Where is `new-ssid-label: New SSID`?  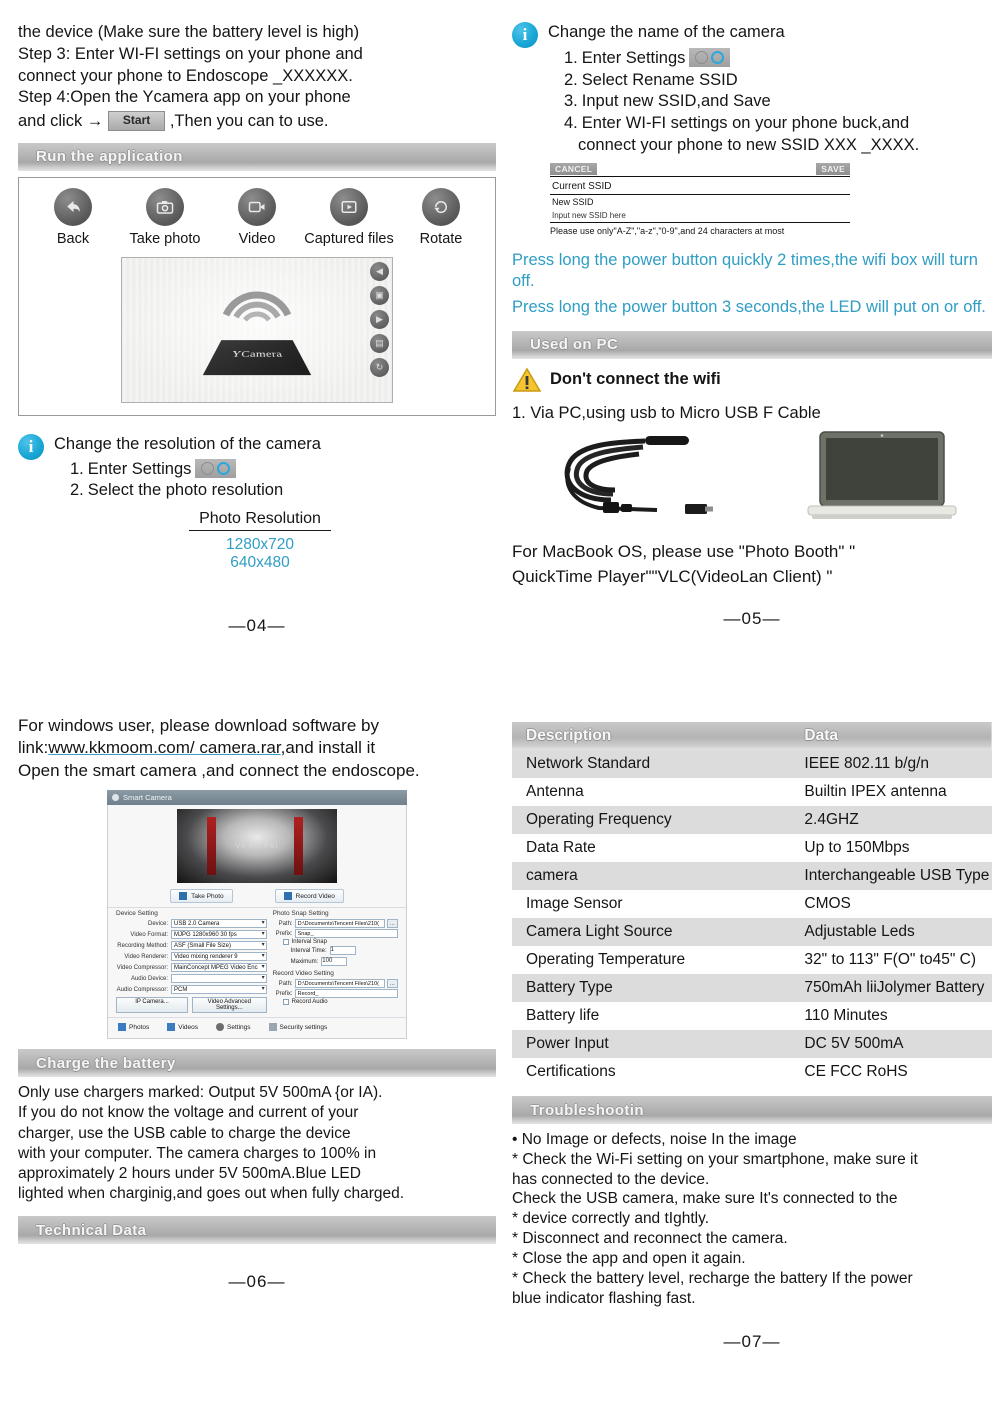 new-ssid-label: New SSID is located at coordinates (573, 201).